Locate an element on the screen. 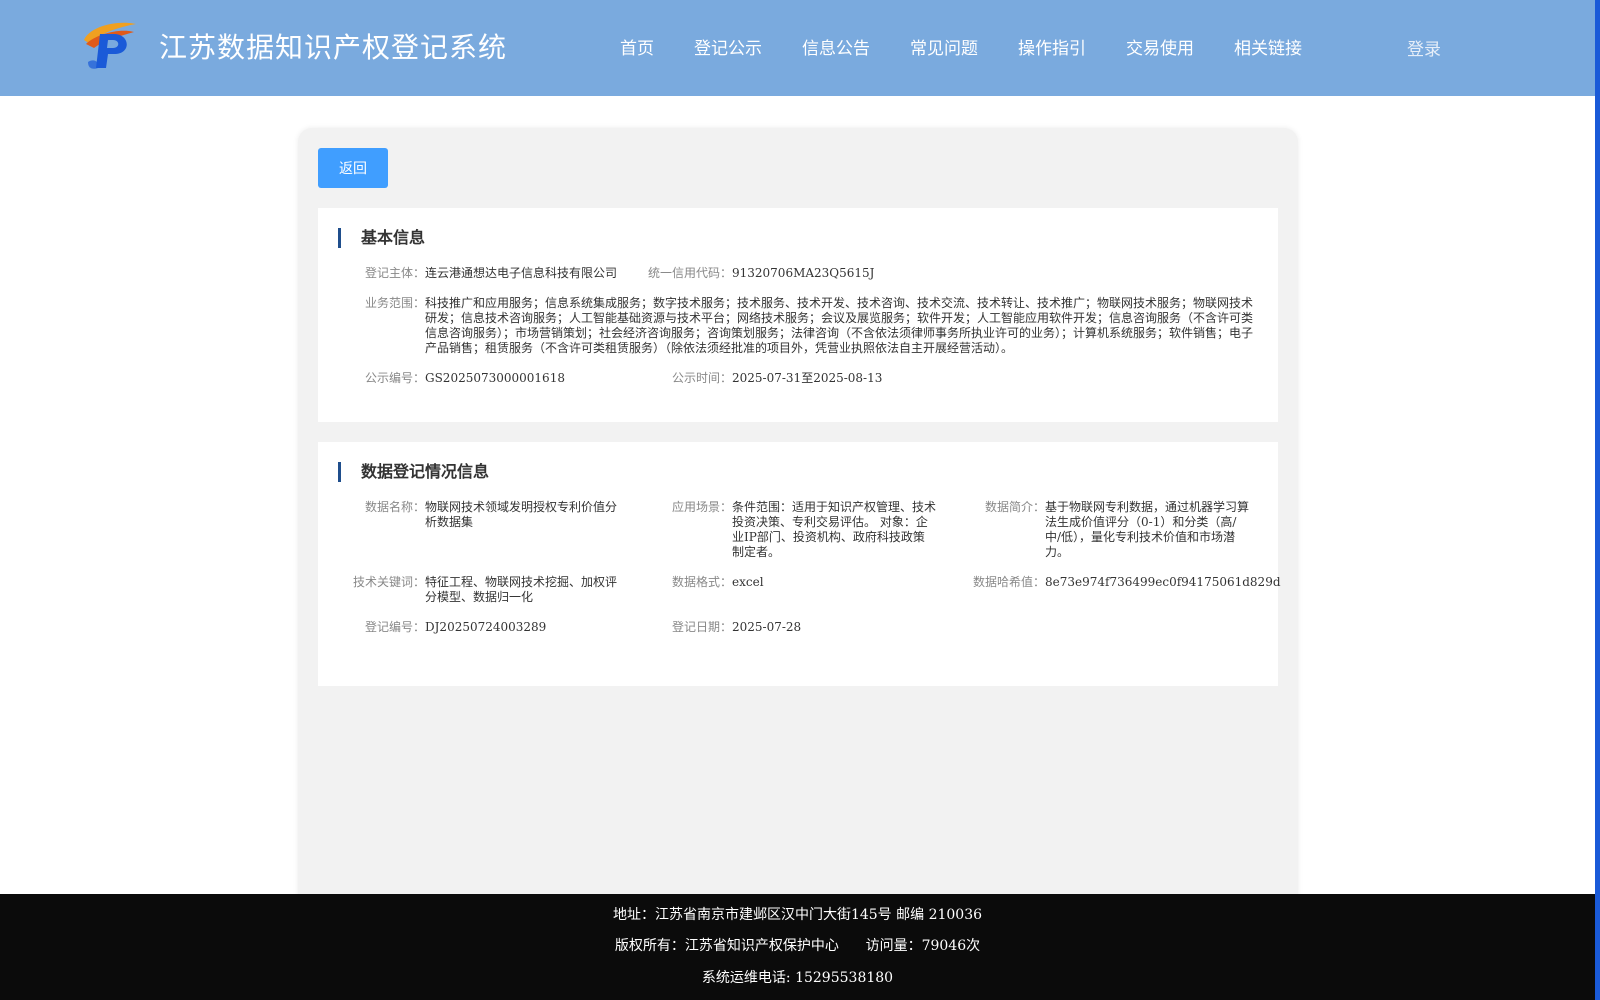 Image resolution: width=1600 pixels, height=1000 pixels. nav-guide: 操作指引 is located at coordinates (1052, 47).